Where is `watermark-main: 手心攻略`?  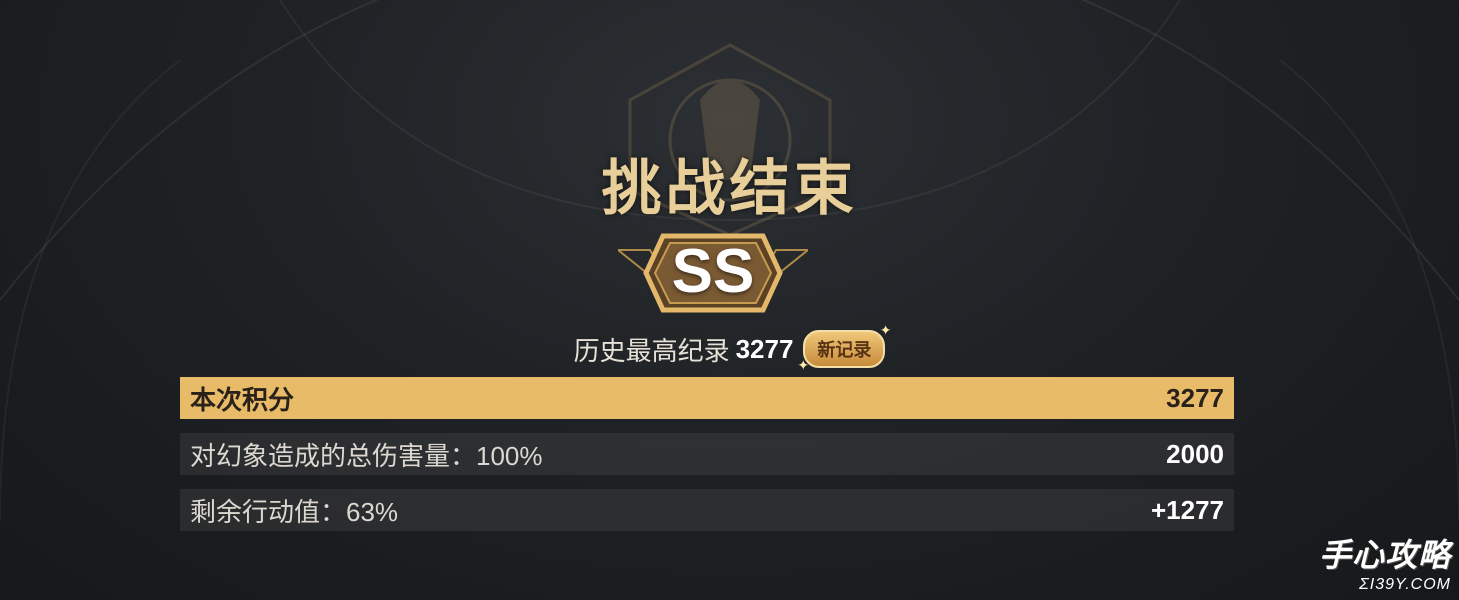
watermark-main: 手心攻略 is located at coordinates (1384, 555).